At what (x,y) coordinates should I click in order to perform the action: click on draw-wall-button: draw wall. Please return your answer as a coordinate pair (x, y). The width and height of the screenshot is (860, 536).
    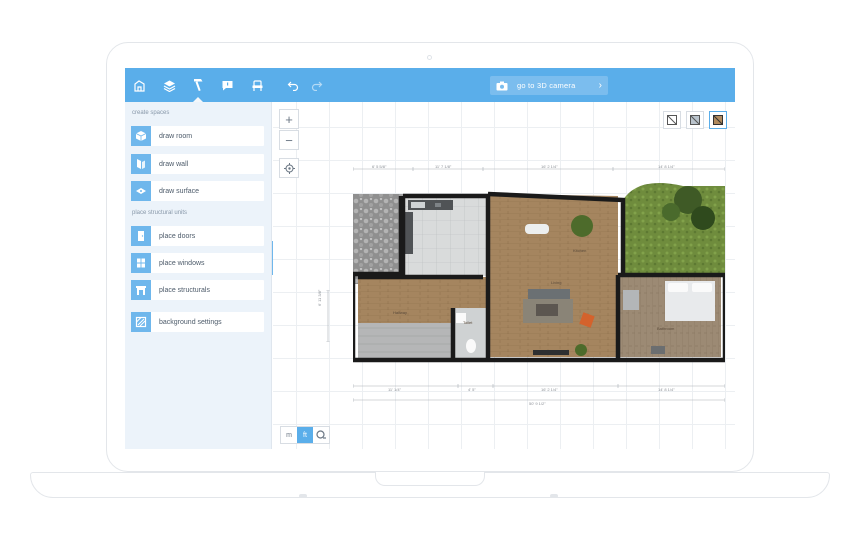
    Looking at the image, I should click on (197, 164).